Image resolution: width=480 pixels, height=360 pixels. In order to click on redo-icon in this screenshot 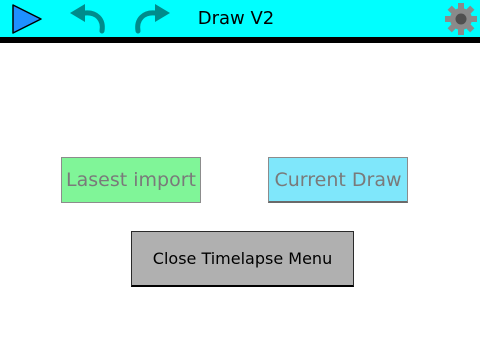, I will do `click(151, 18)`.